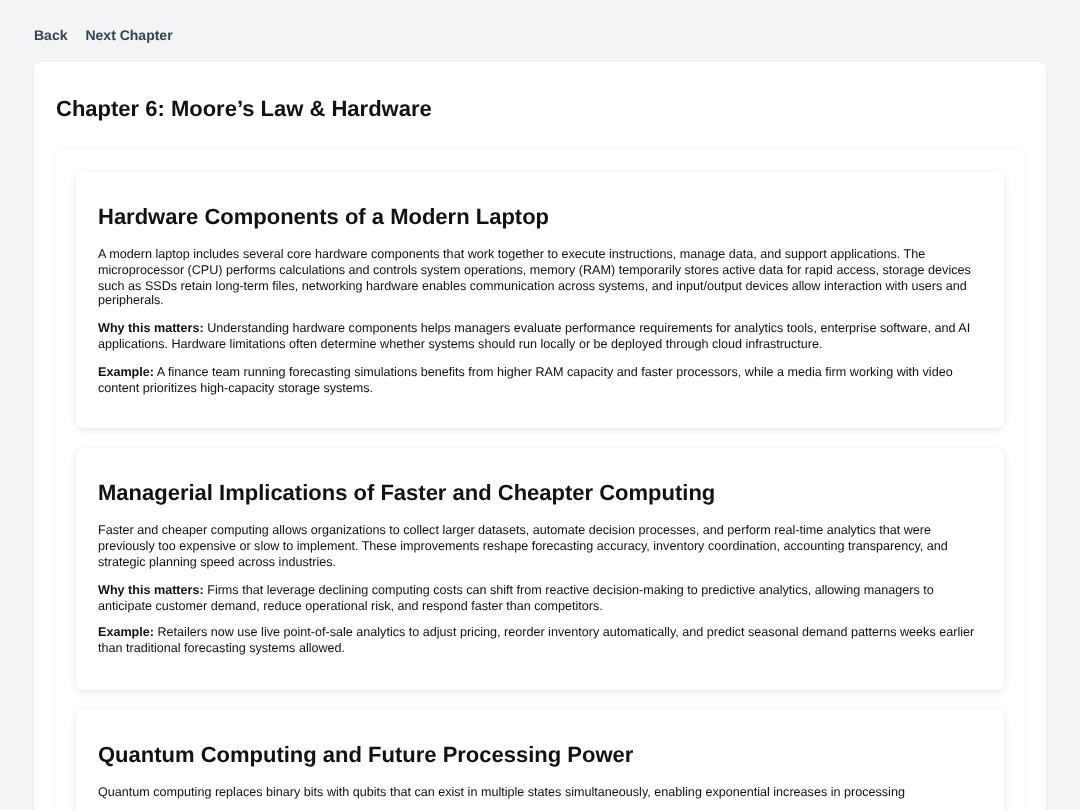 This screenshot has width=1080, height=810. Describe the element at coordinates (367, 756) in the screenshot. I see `section-title: Quantum Computing and Future Processing Power` at that location.